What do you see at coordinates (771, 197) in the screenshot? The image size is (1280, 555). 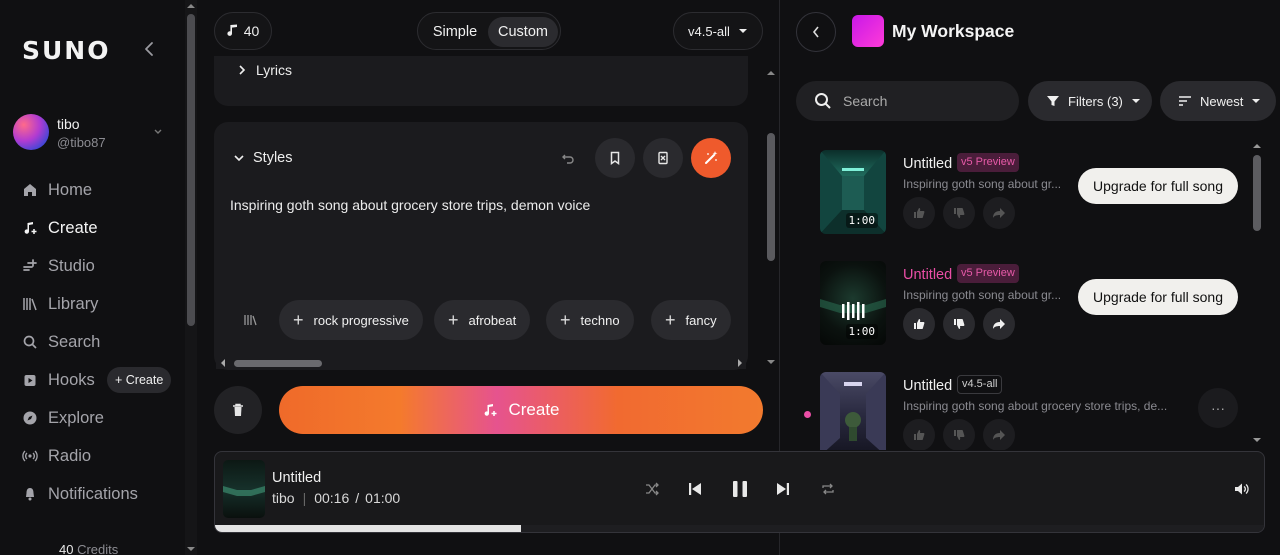 I see `create-panel-scrollbar-thumb` at bounding box center [771, 197].